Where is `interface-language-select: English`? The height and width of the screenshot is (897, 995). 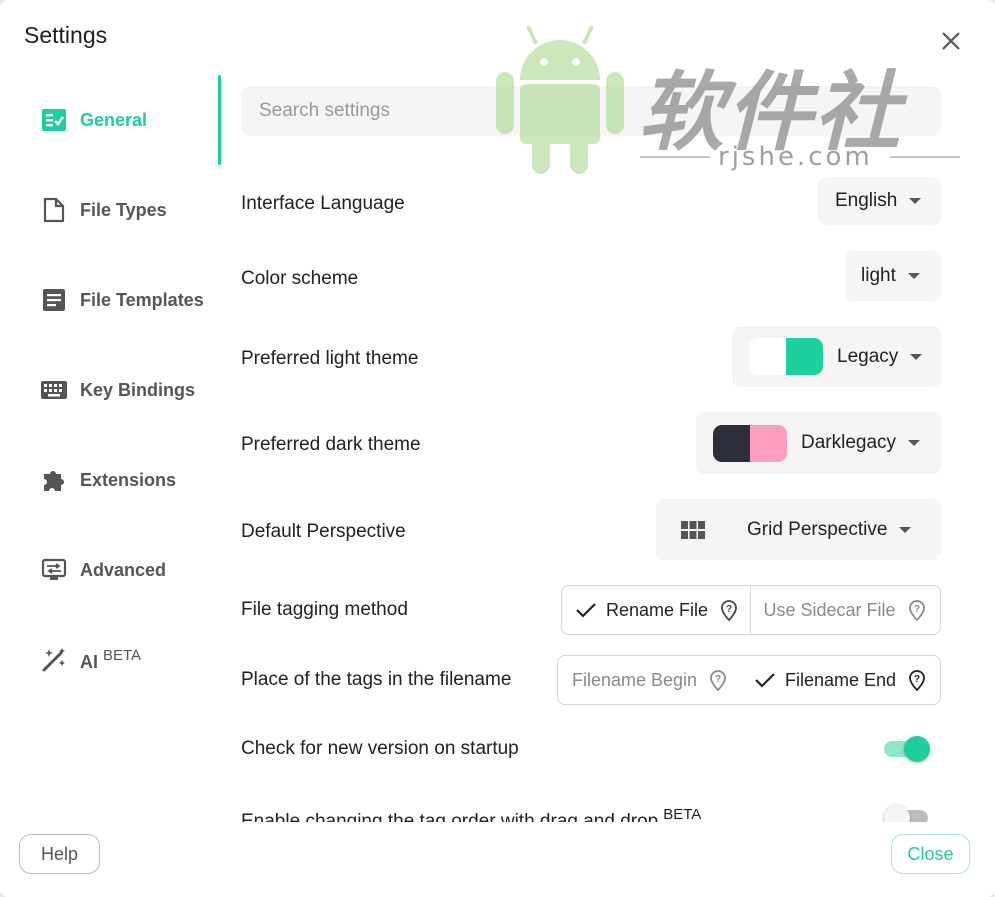 interface-language-select: English is located at coordinates (879, 201).